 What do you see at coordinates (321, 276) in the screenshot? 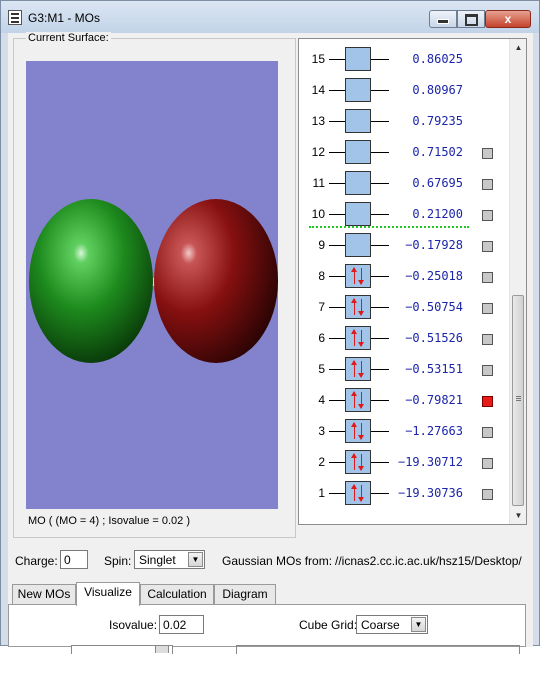
I see `mo-number: 8` at bounding box center [321, 276].